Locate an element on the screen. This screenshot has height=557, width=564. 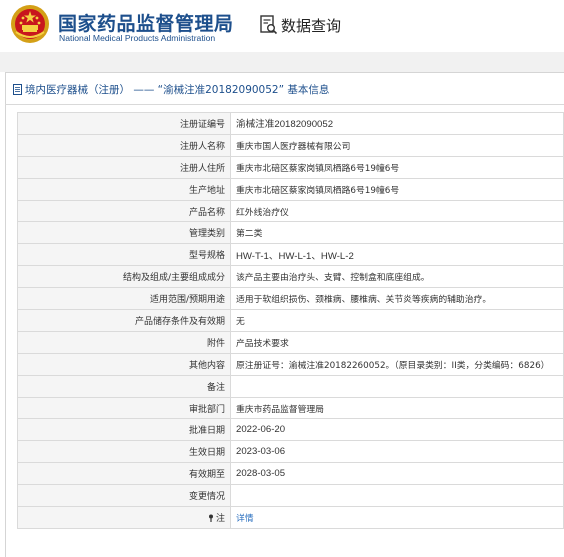
table-row: 注册人住所 重庆市北碚区蔡家岗镇凤栖路6号19幢6号 is located at coordinates (290, 167).